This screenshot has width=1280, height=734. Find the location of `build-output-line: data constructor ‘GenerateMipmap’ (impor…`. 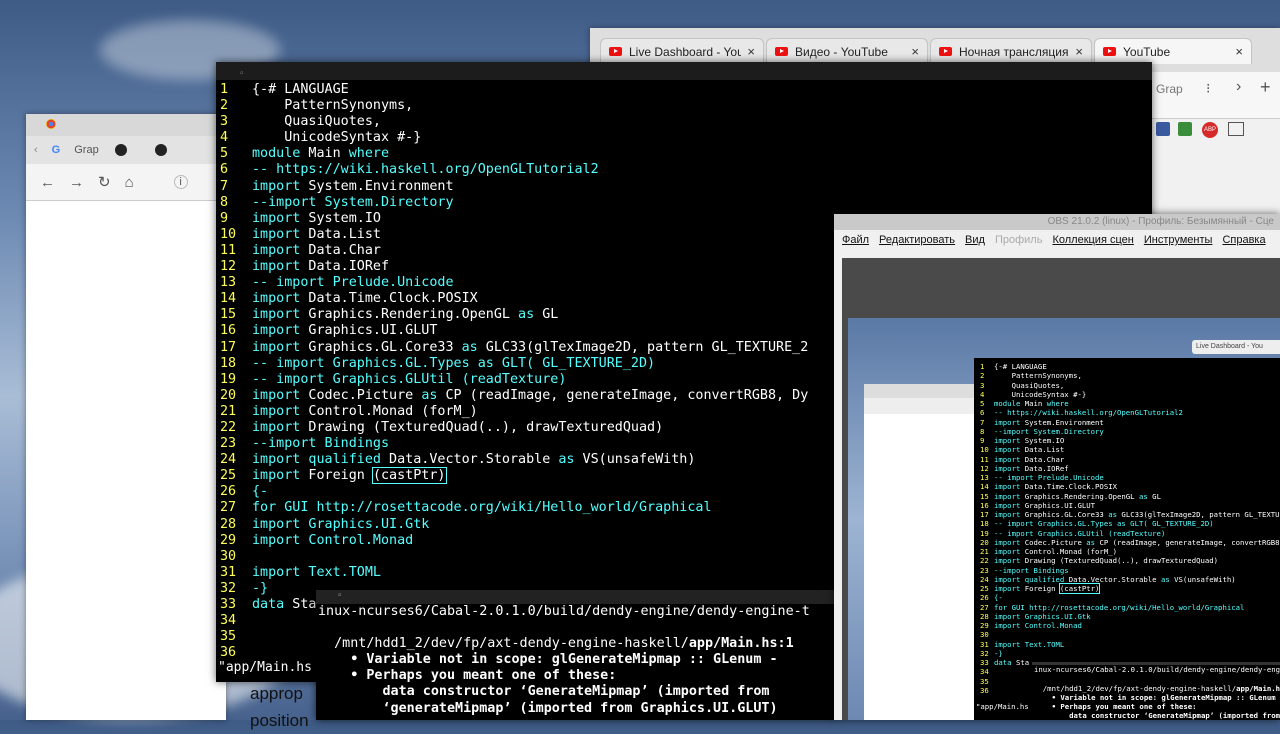

build-output-line: data constructor ‘GenerateMipmap’ (impor… is located at coordinates (544, 692).